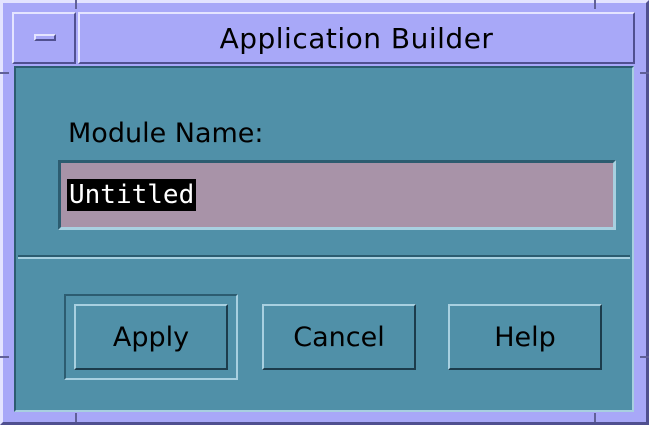 This screenshot has width=649, height=425. I want to click on resize-handle-top-left, so click(76, 4).